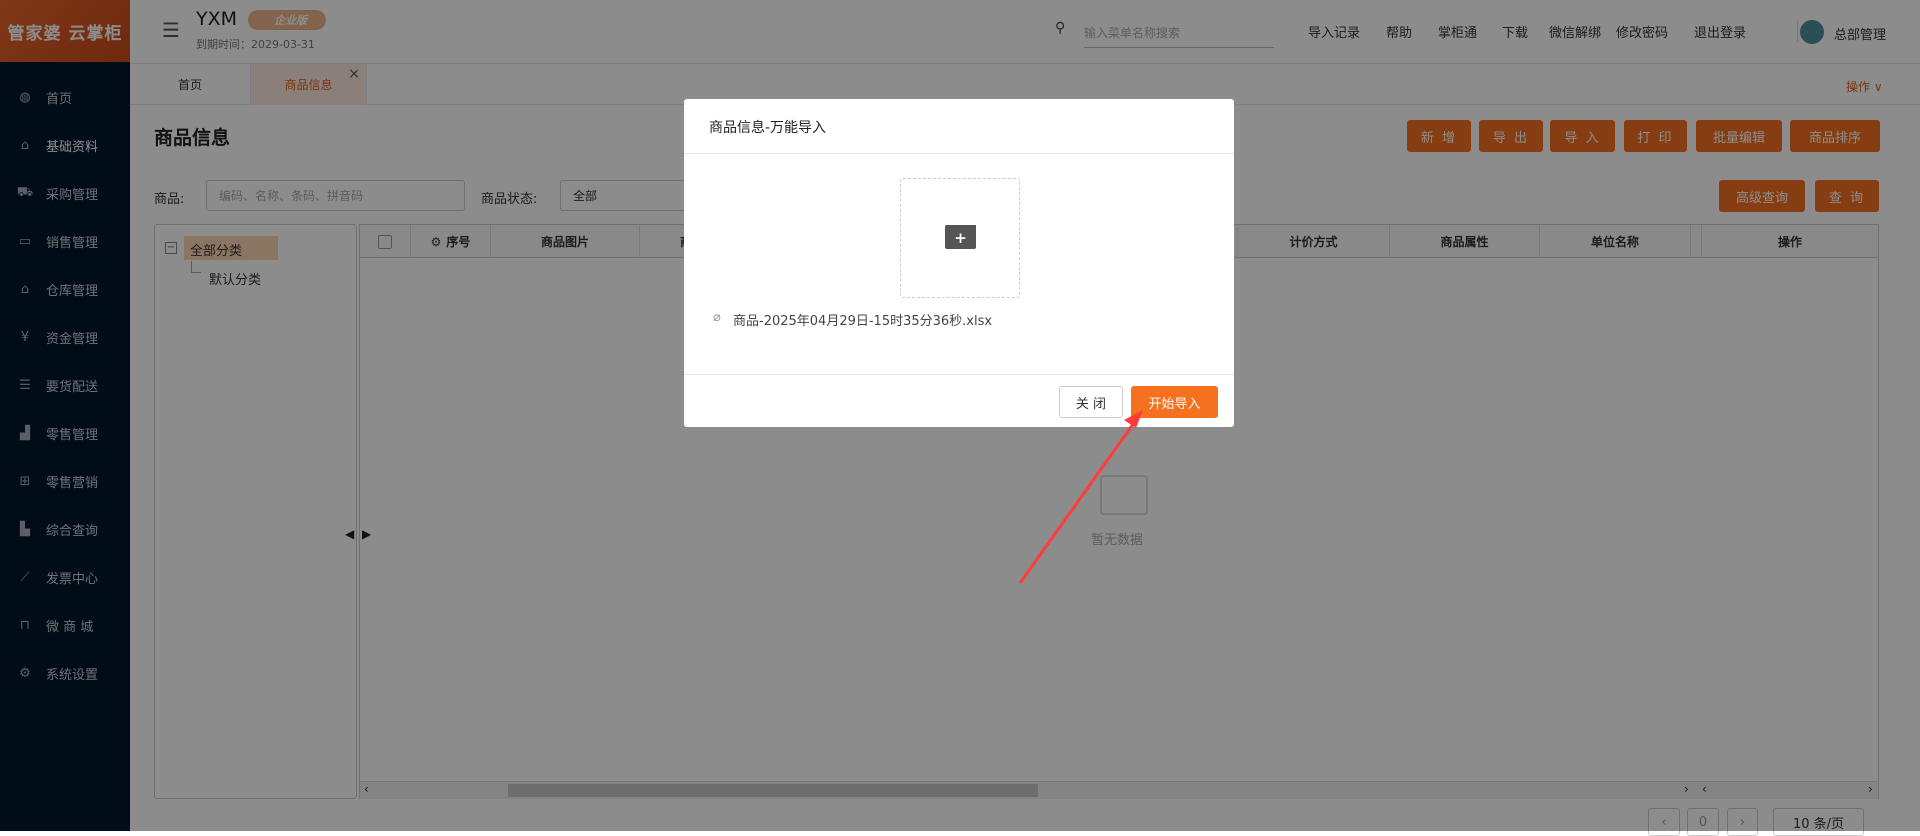  I want to click on arrow-shaft, so click(1078, 501).